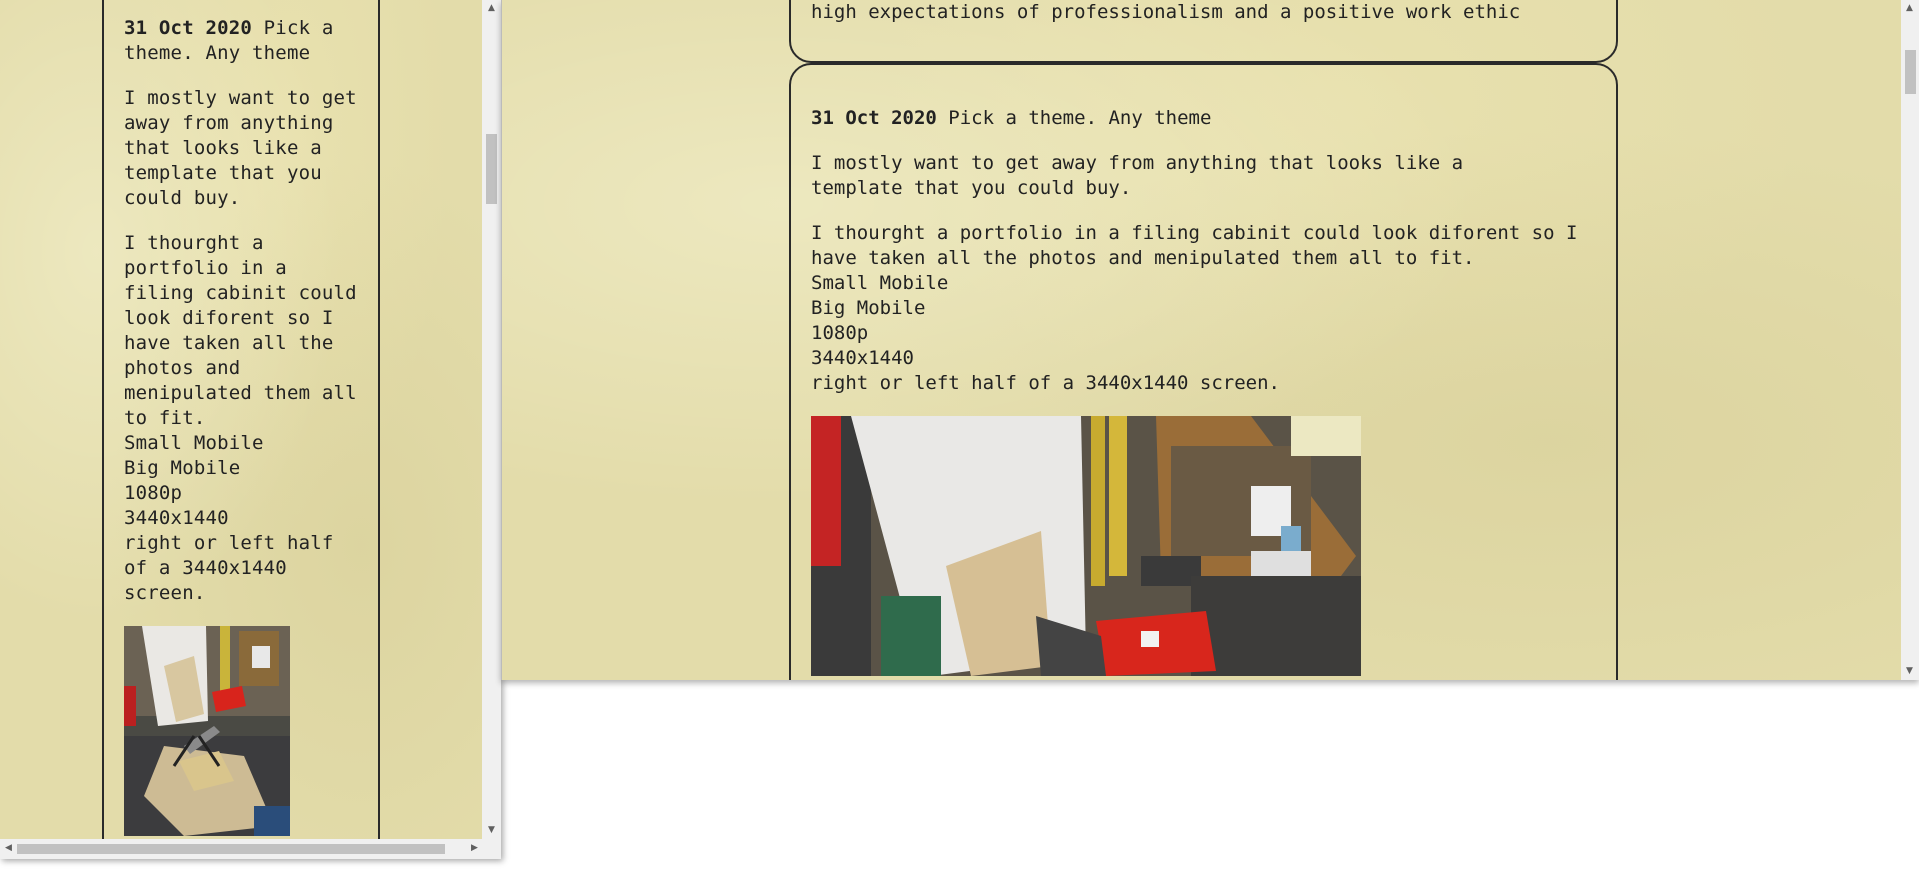 Image resolution: width=1919 pixels, height=871 pixels. What do you see at coordinates (1910, 72) in the screenshot?
I see `right-vertical-scroll-thumb` at bounding box center [1910, 72].